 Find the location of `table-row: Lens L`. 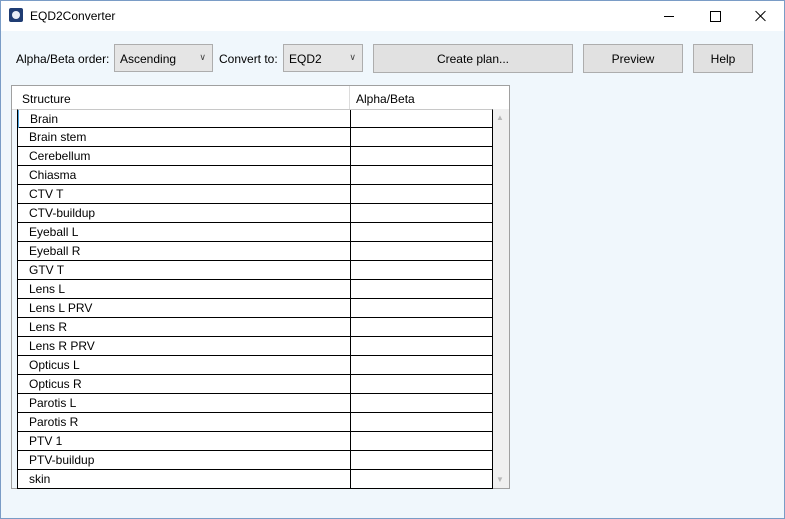

table-row: Lens L is located at coordinates (255, 289).